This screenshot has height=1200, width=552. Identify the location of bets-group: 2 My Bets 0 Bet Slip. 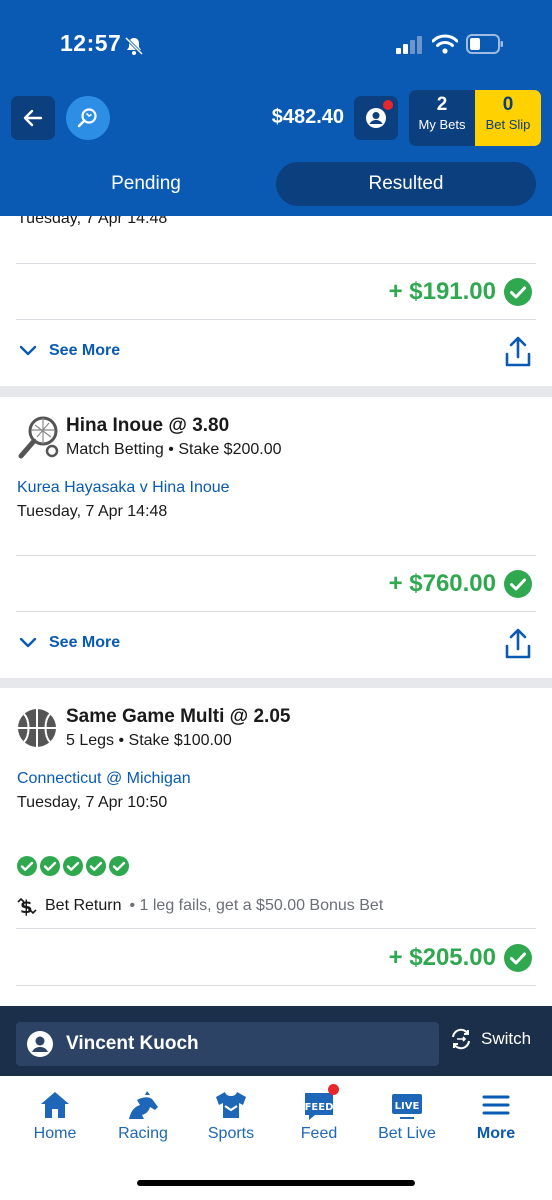
(475, 118).